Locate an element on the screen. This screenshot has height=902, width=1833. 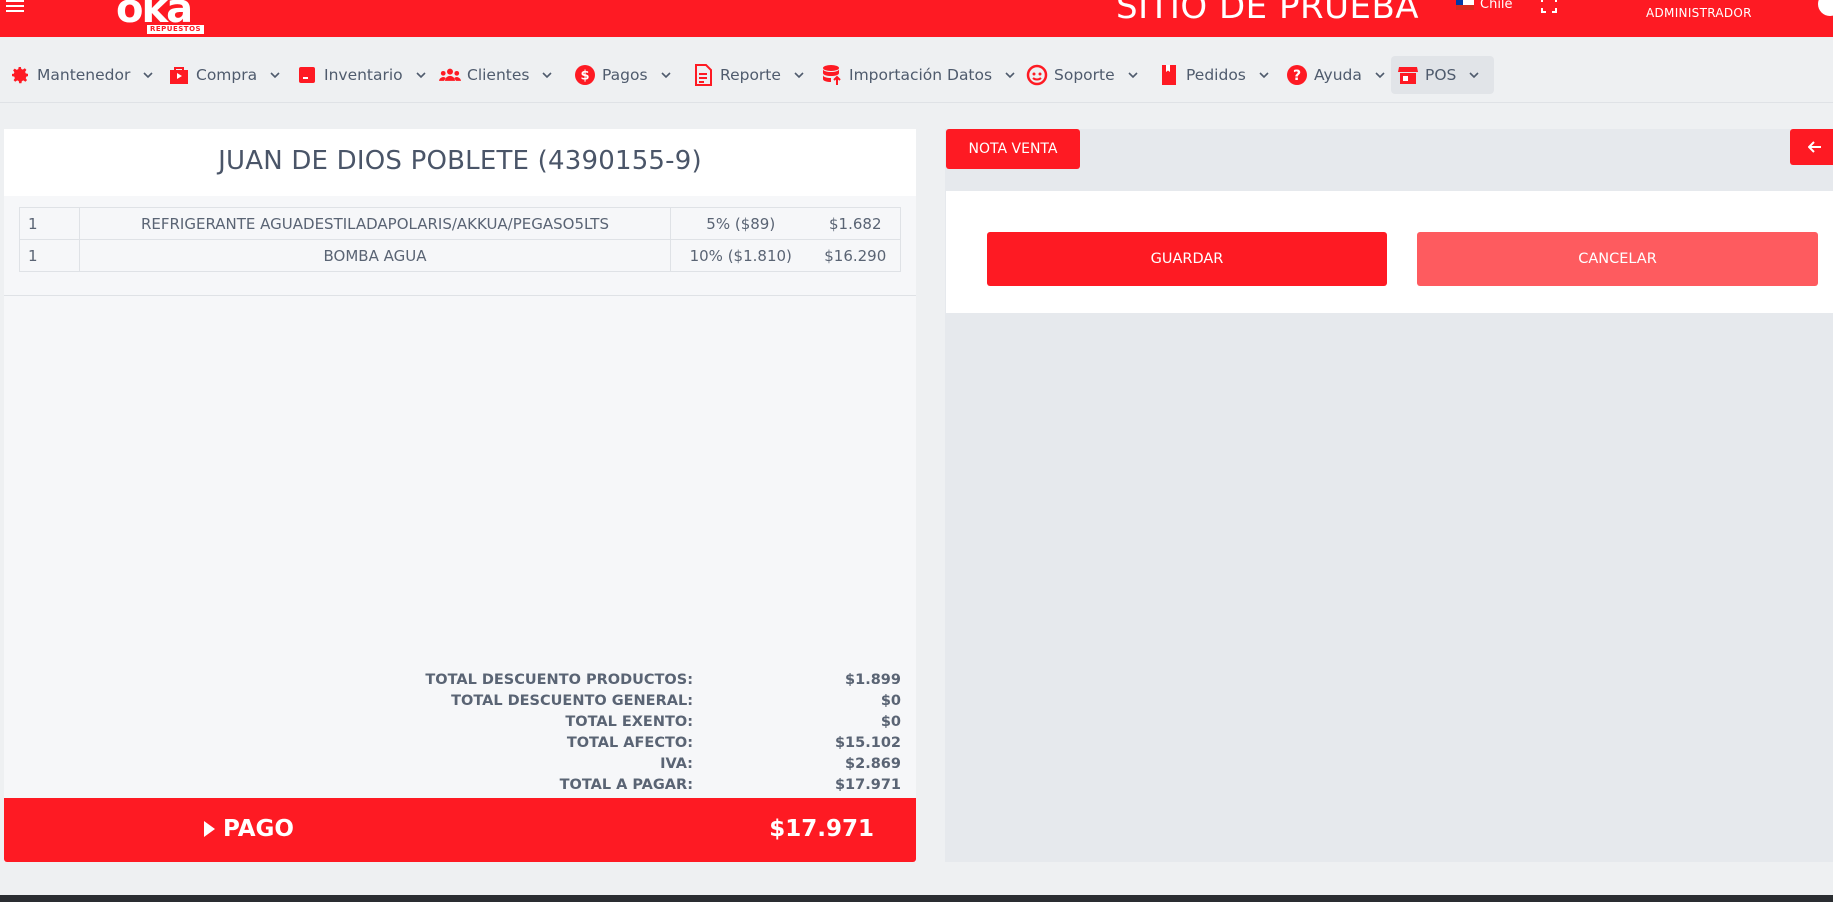
menu-label: Pagos is located at coordinates (625, 75).